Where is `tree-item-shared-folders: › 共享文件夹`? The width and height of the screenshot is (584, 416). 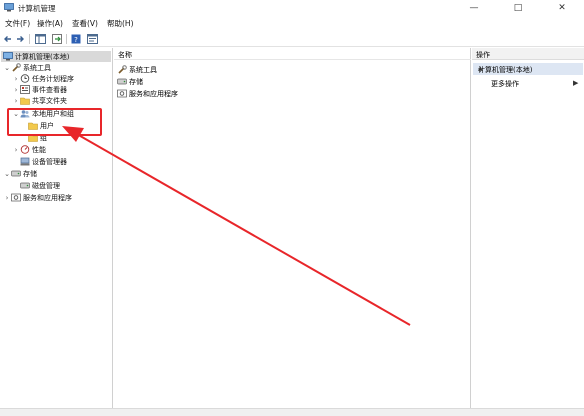
tree-item-shared-folders: › 共享文件夹 is located at coordinates (39, 100).